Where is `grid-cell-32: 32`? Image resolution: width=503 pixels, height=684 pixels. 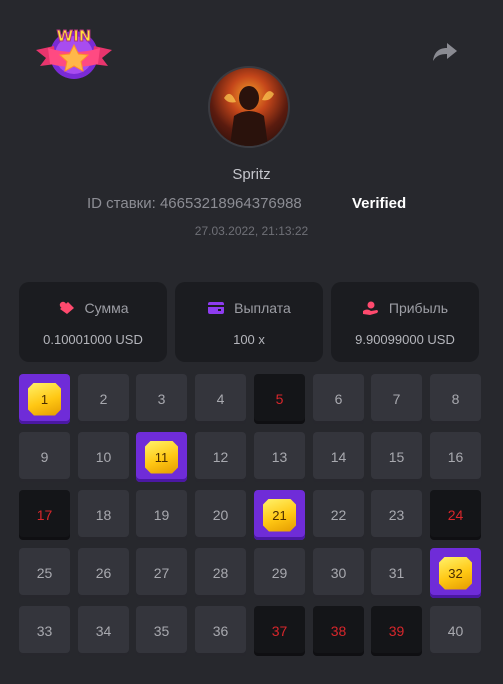
grid-cell-32: 32 is located at coordinates (455, 573).